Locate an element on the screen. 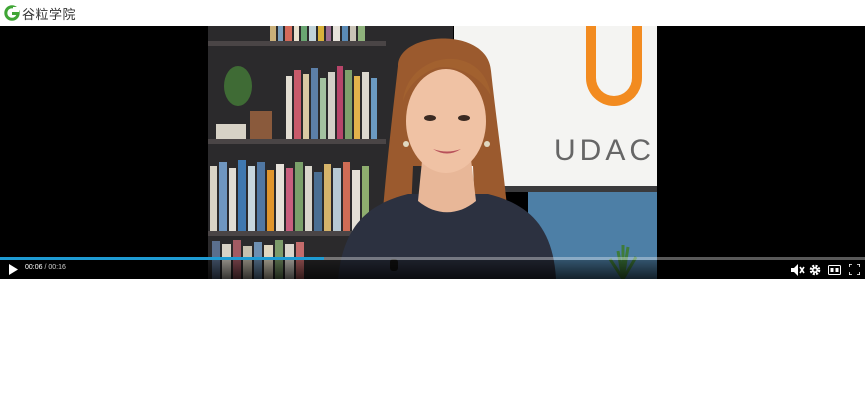 The image size is (865, 403). fullscreen-icon is located at coordinates (854, 269).